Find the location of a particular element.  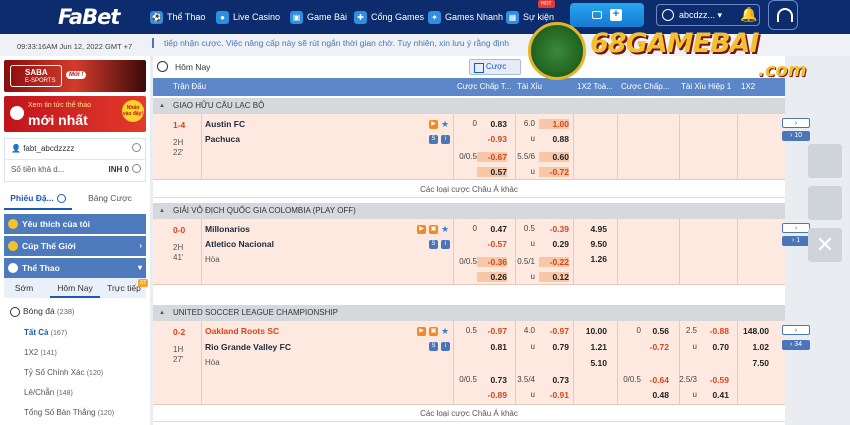

page-title: Hôm Nay is located at coordinates (193, 67).